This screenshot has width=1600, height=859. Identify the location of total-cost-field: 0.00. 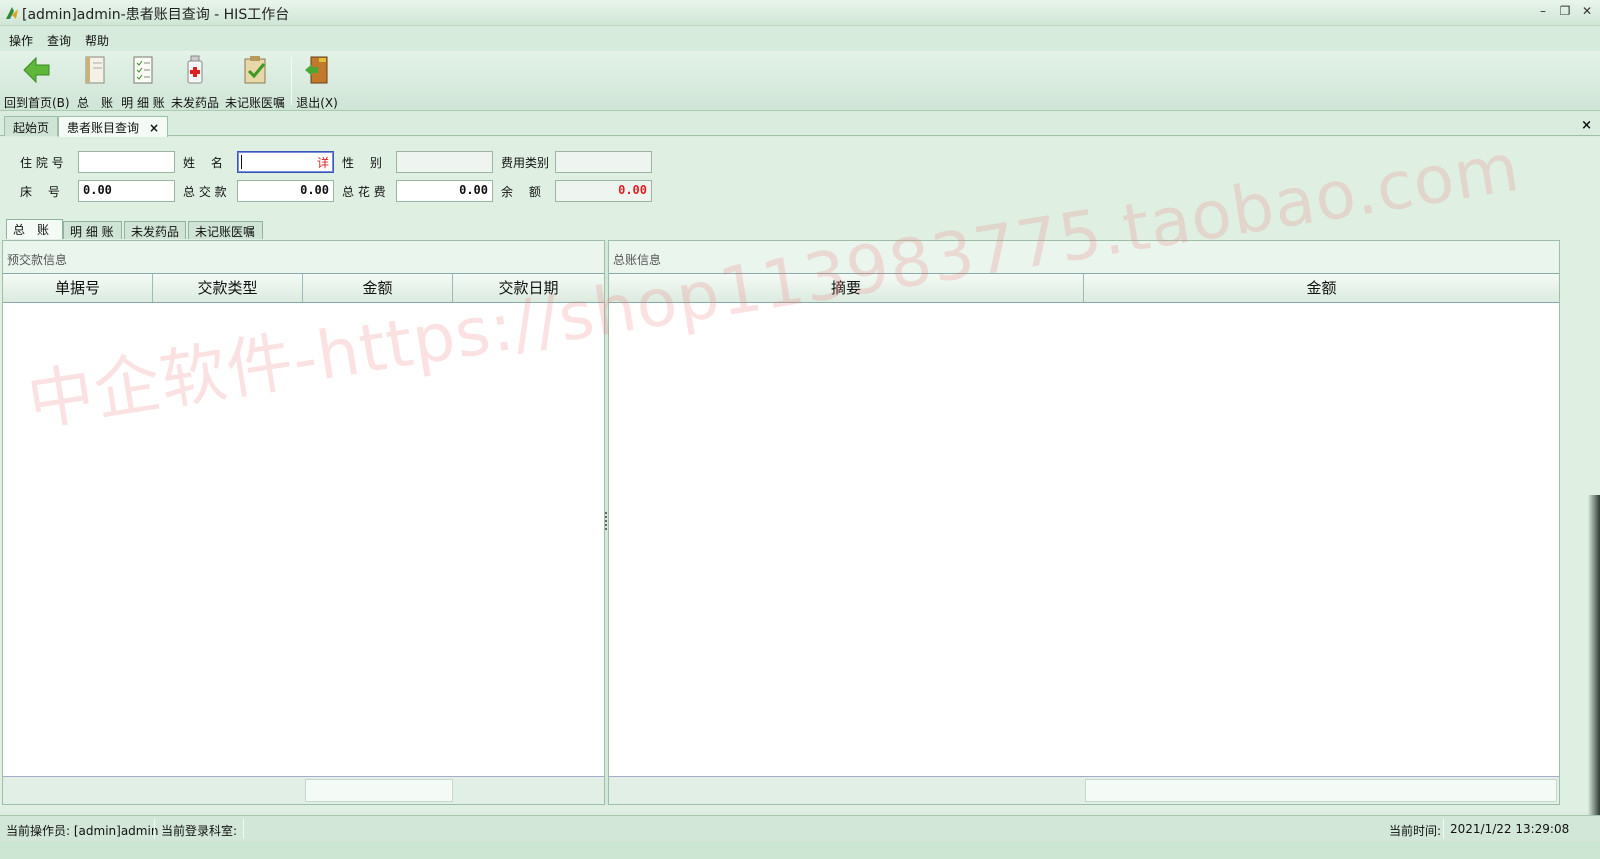
(444, 191).